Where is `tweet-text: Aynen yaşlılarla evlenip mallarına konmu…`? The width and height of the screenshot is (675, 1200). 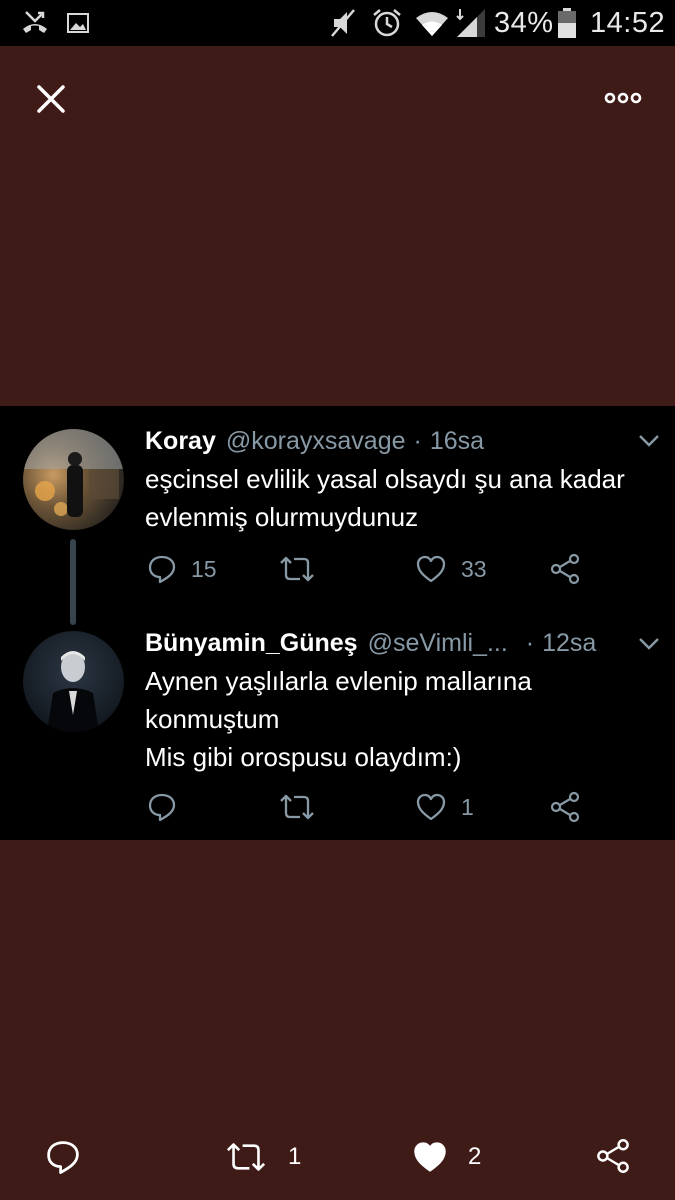 tweet-text: Aynen yaşlılarla evlenip mallarına konmu… is located at coordinates (402, 719).